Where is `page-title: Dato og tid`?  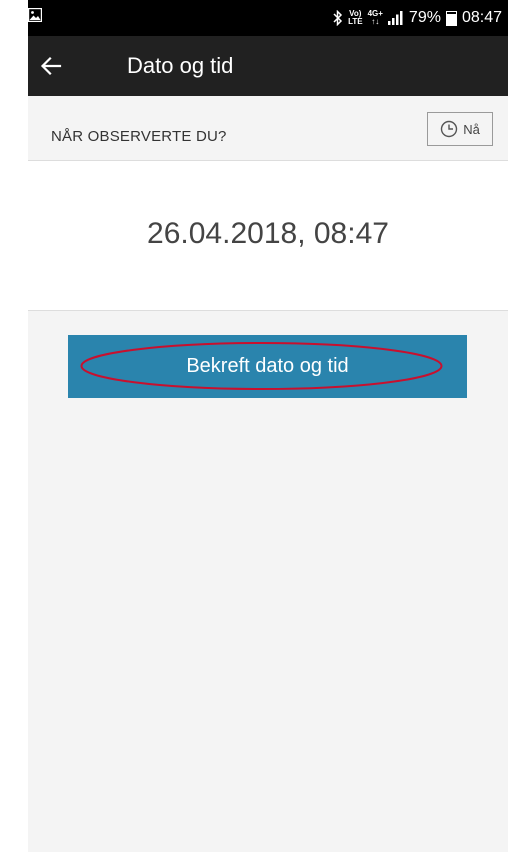
page-title: Dato og tid is located at coordinates (180, 65).